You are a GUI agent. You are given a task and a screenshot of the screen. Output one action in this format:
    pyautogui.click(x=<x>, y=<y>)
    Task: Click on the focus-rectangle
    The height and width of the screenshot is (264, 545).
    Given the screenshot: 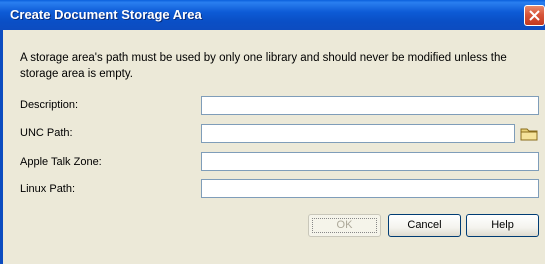 What is the action you would take?
    pyautogui.click(x=344, y=225)
    